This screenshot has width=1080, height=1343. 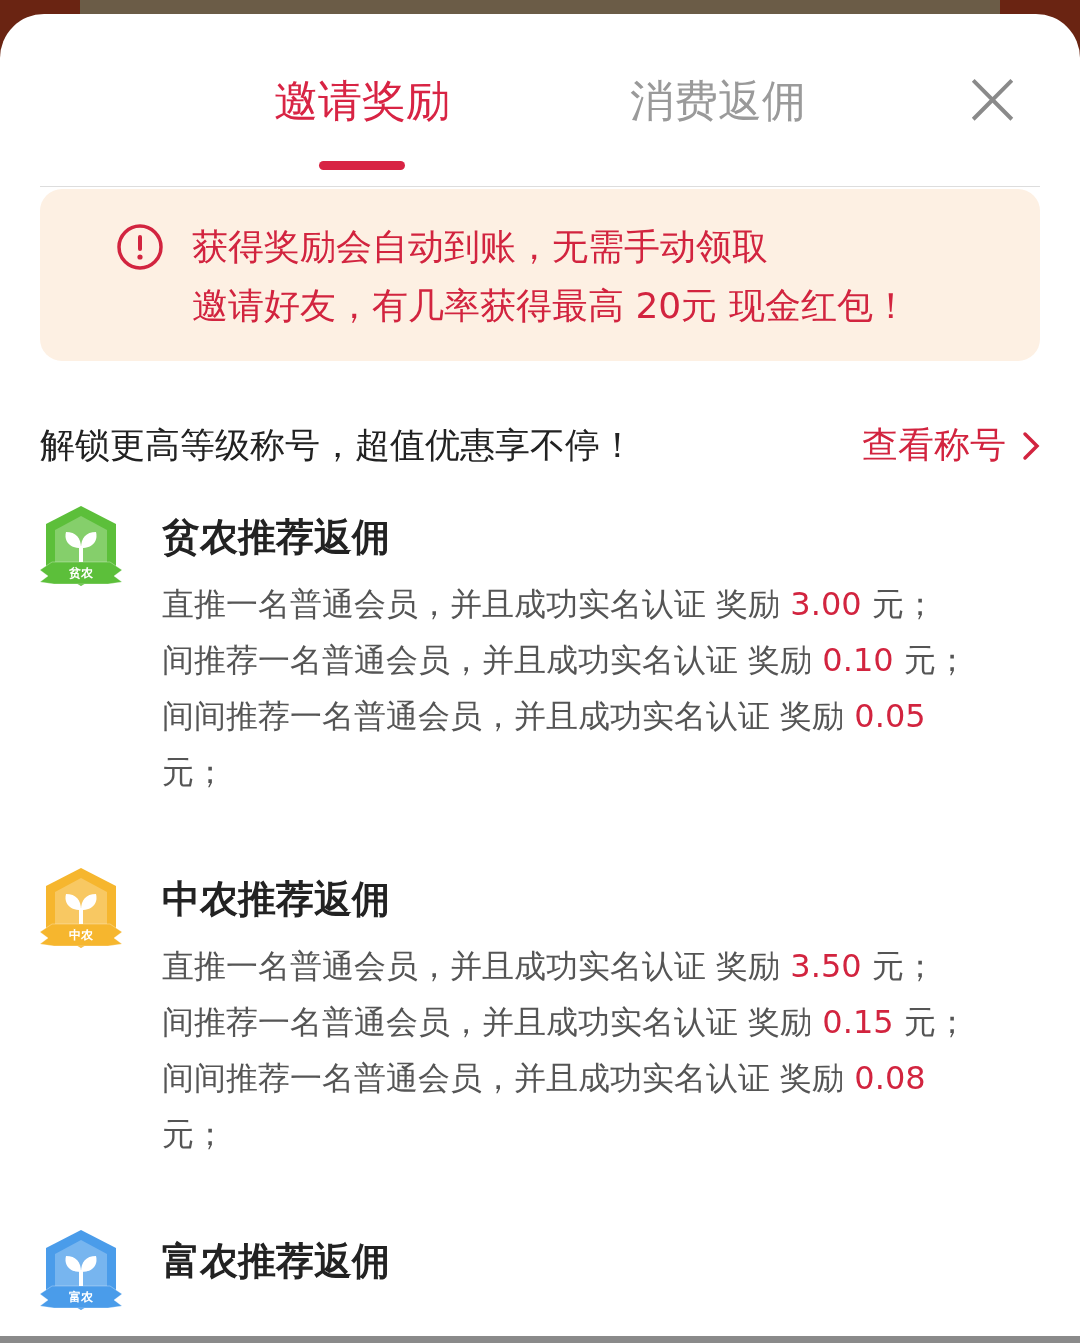 What do you see at coordinates (1031, 445) in the screenshot?
I see `chevron-right-icon` at bounding box center [1031, 445].